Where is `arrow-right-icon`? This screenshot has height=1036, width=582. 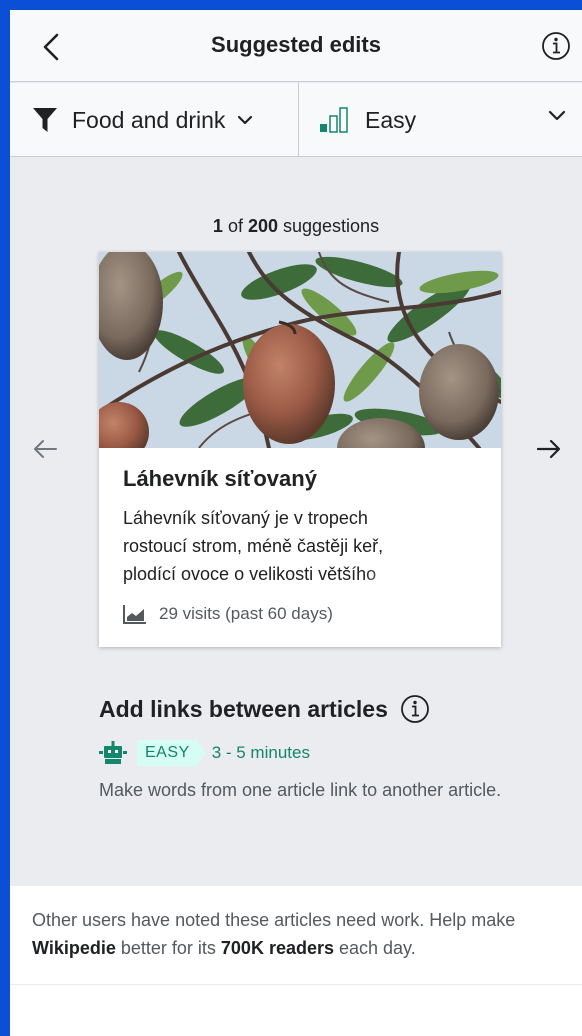
arrow-right-icon is located at coordinates (548, 449).